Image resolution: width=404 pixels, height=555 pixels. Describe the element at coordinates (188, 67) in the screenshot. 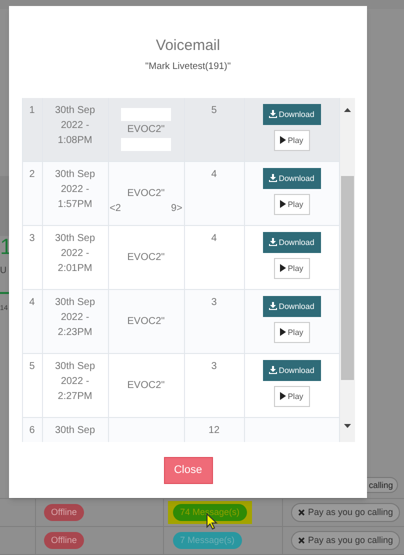

I see `dialog-subtitle: "Mark Livetest(191)"` at that location.